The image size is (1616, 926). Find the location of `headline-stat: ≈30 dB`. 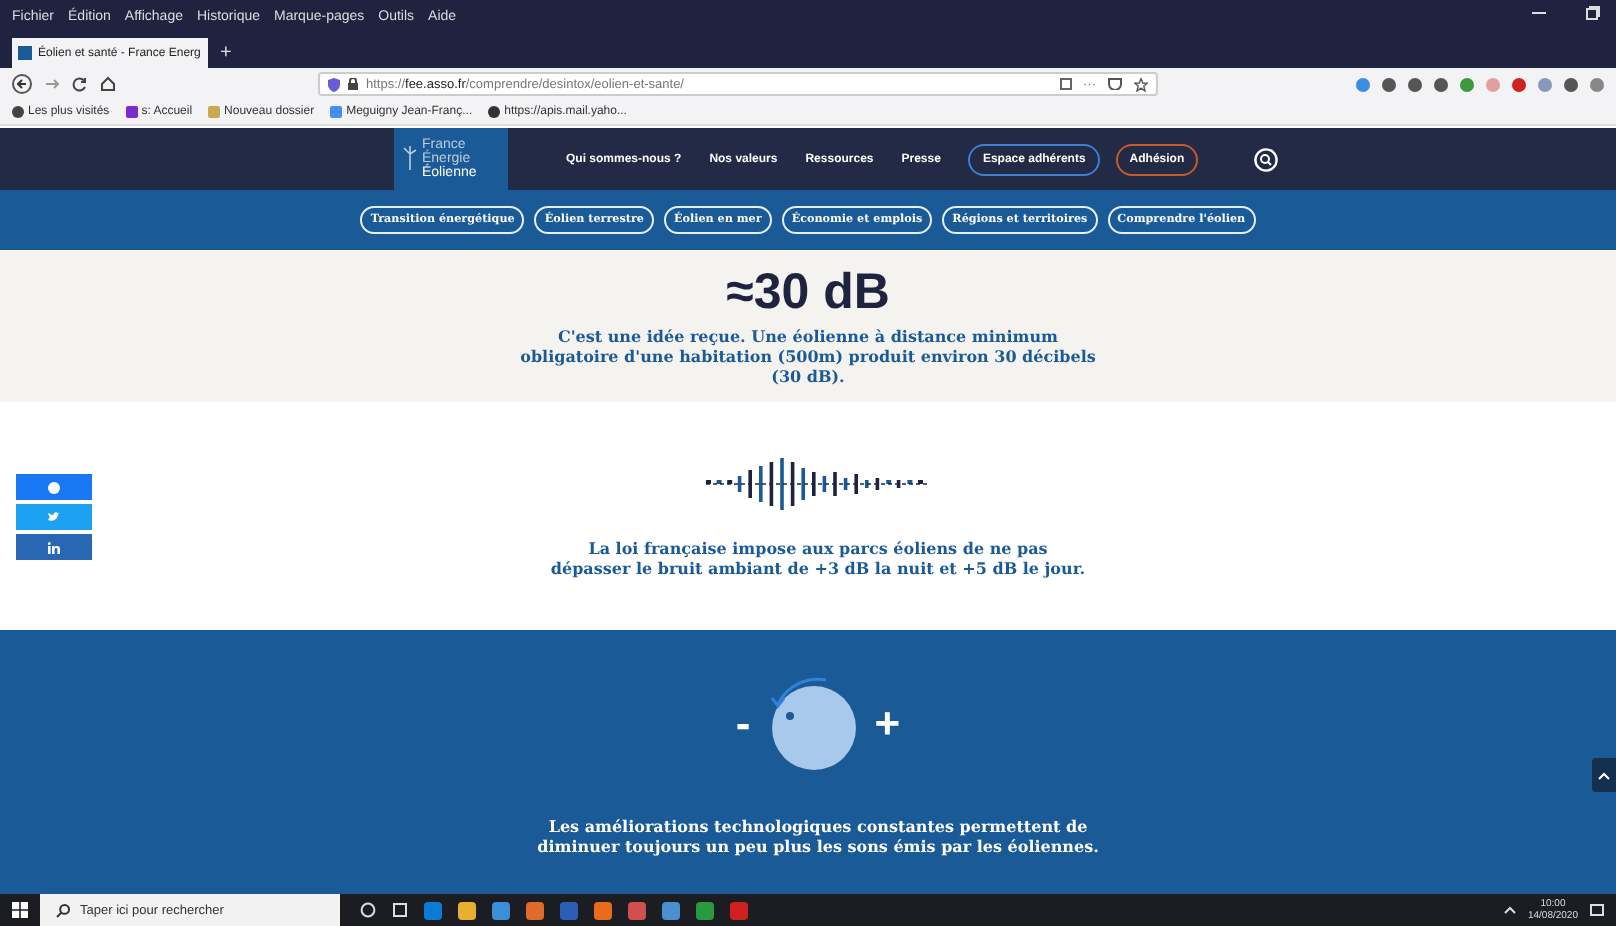

headline-stat: ≈30 dB is located at coordinates (808, 292).